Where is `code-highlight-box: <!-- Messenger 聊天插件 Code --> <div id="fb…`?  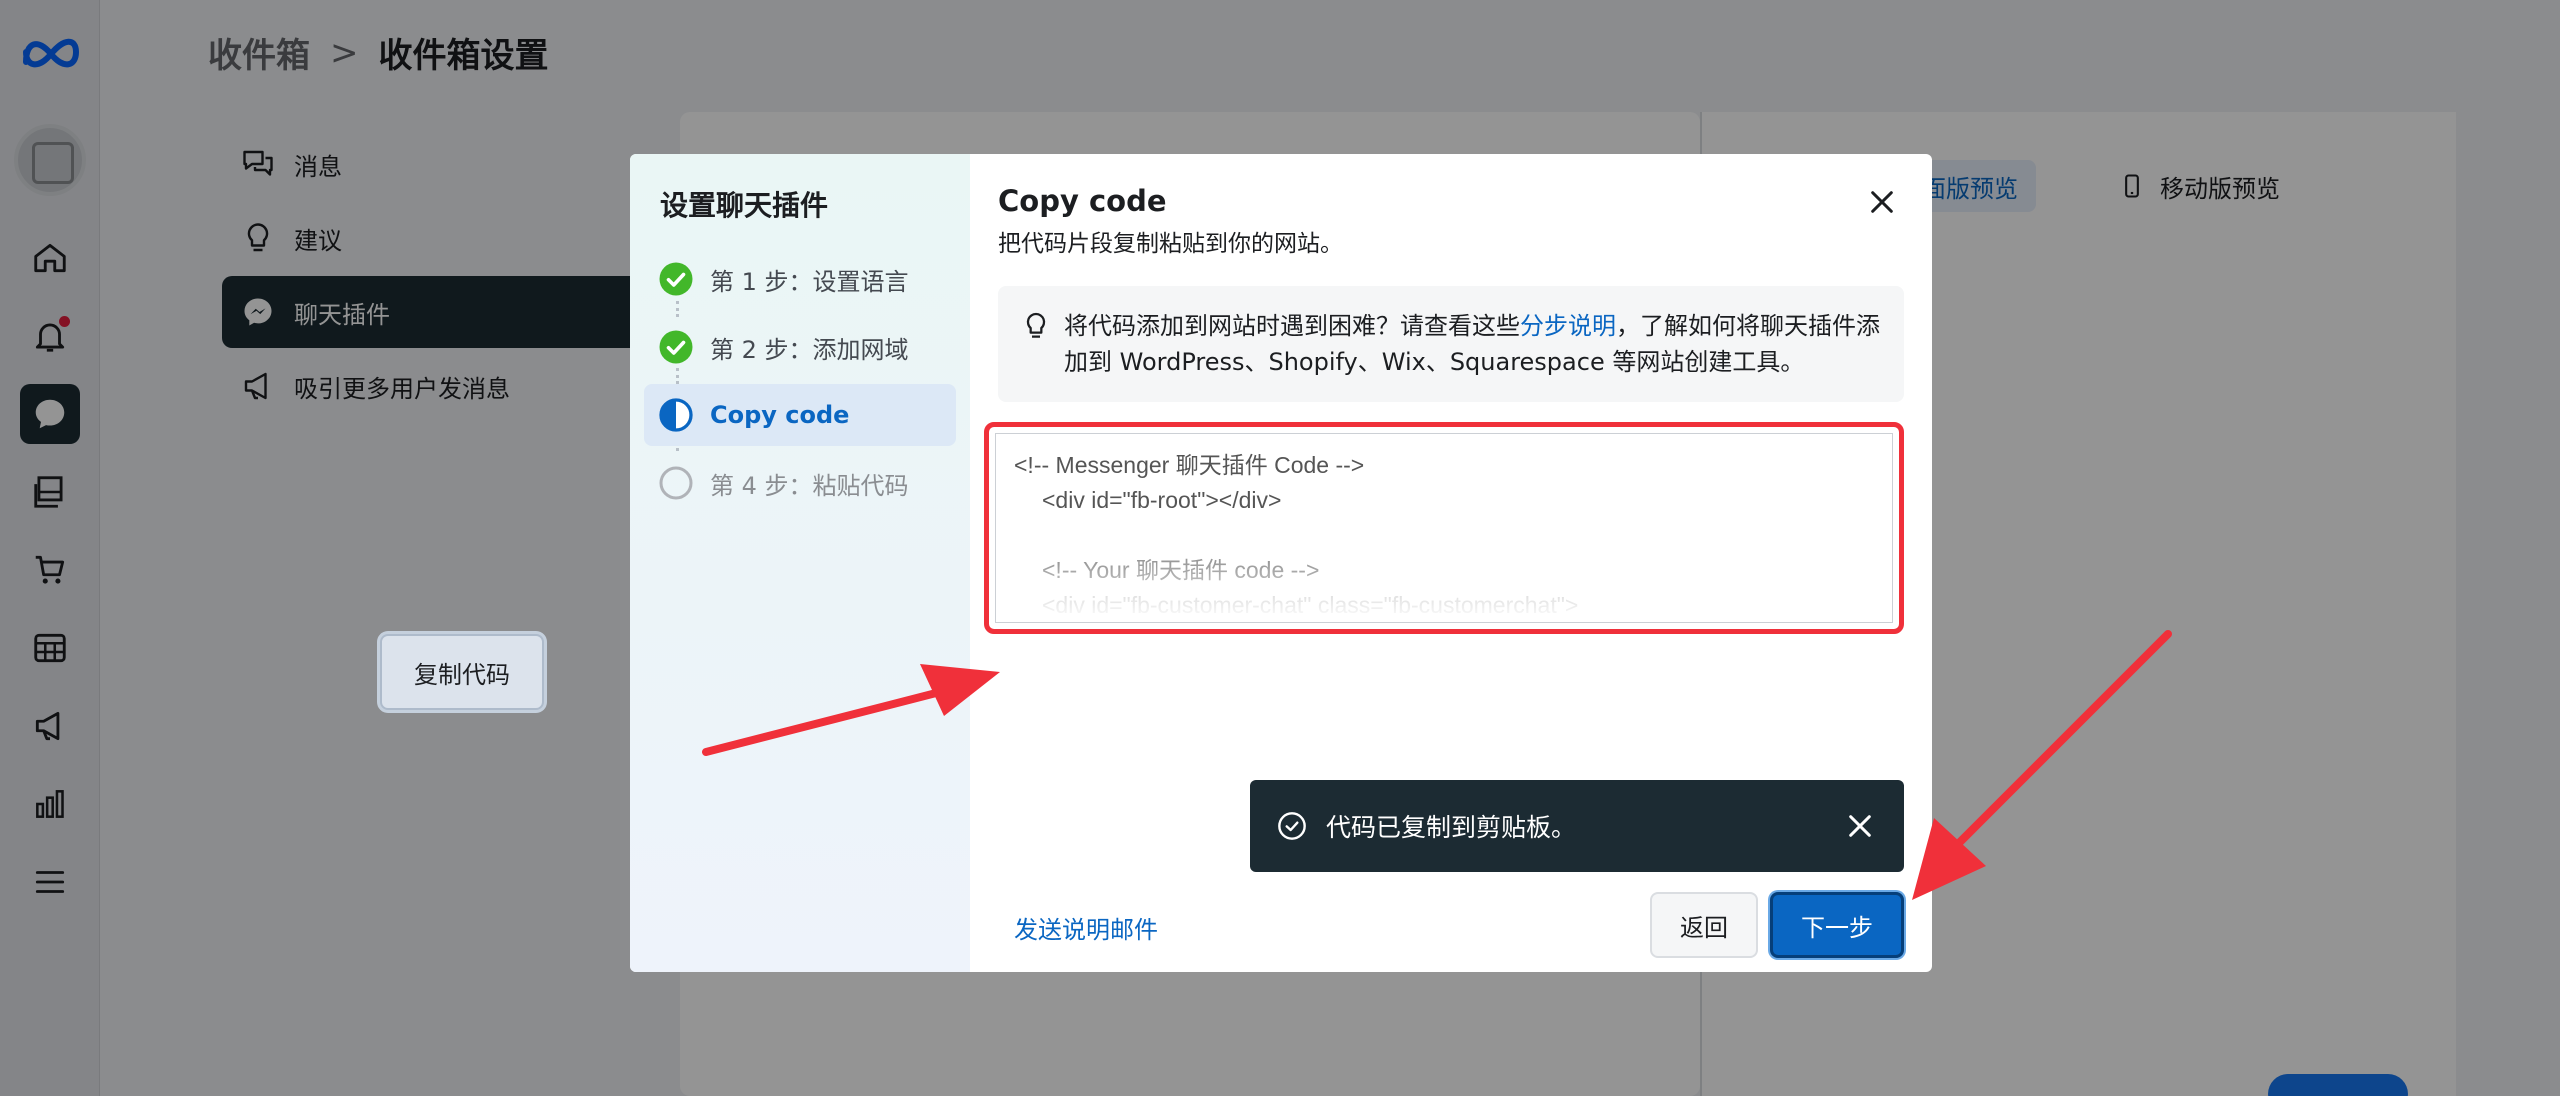
code-highlight-box: <!-- Messenger 聊天插件 Code --> <div id="fb… is located at coordinates (1444, 528).